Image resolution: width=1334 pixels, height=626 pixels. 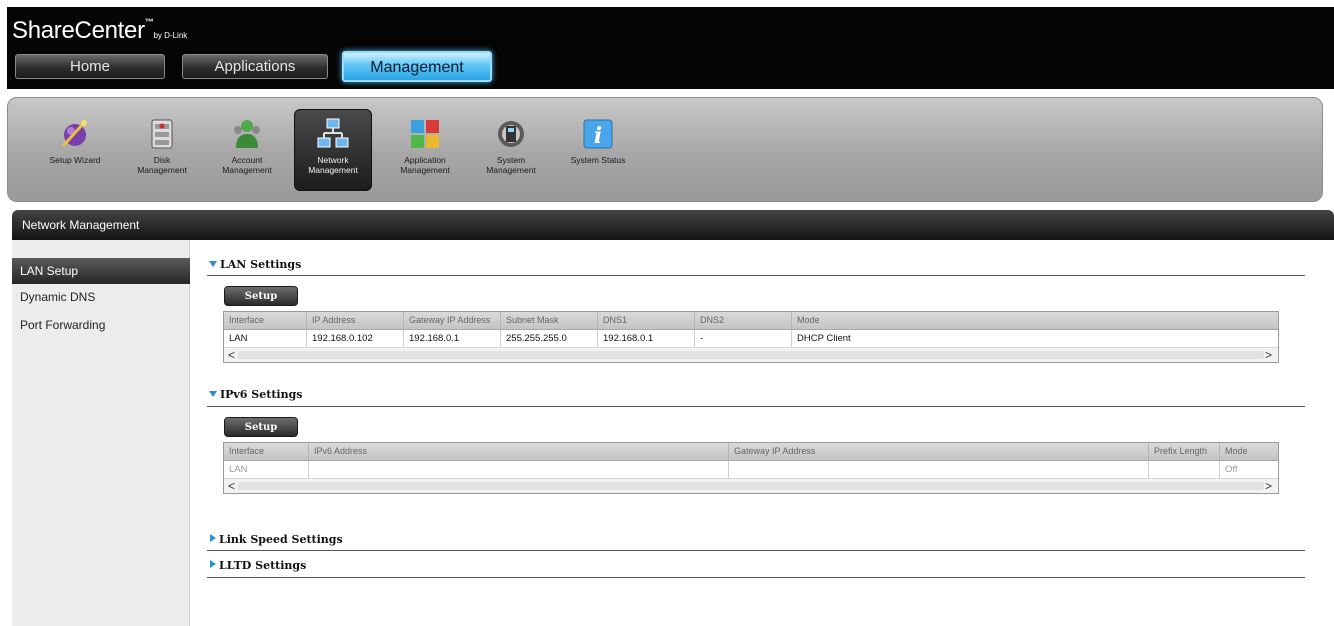 I want to click on svg-text: i, so click(x=598, y=136).